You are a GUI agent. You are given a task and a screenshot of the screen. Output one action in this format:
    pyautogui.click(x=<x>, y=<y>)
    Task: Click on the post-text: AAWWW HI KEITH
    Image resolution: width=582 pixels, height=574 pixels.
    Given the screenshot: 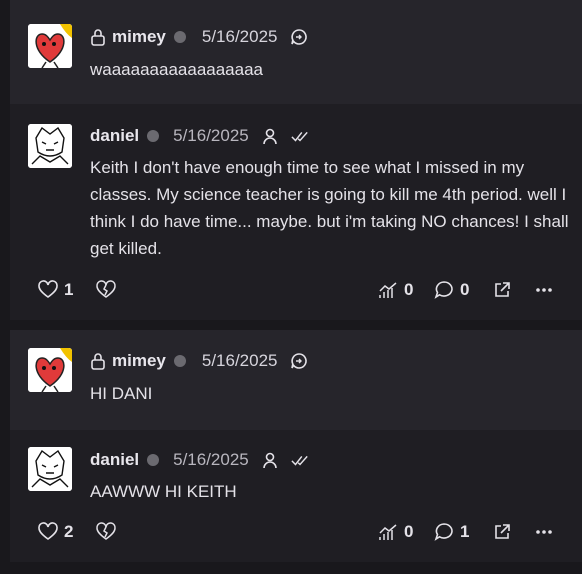 What is the action you would take?
    pyautogui.click(x=163, y=491)
    